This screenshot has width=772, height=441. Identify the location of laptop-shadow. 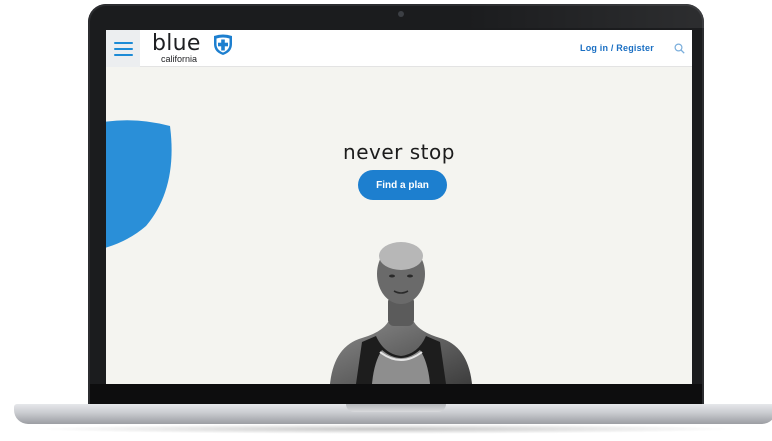
(386, 429).